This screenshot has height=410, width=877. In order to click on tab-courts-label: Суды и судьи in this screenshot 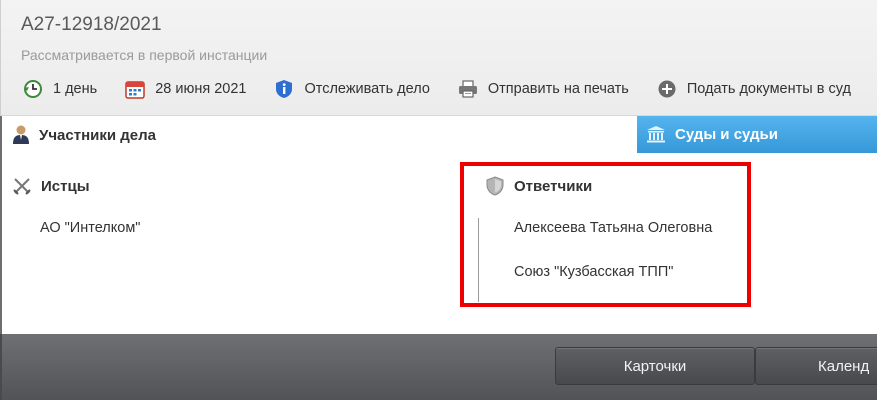, I will do `click(726, 134)`.